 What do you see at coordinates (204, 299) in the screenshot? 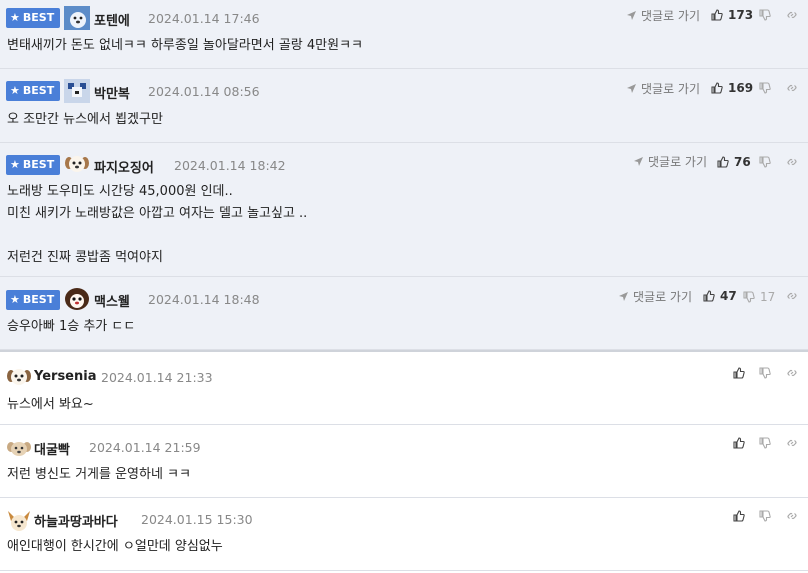
I see `comment-date: 2024.01.14 18:48` at bounding box center [204, 299].